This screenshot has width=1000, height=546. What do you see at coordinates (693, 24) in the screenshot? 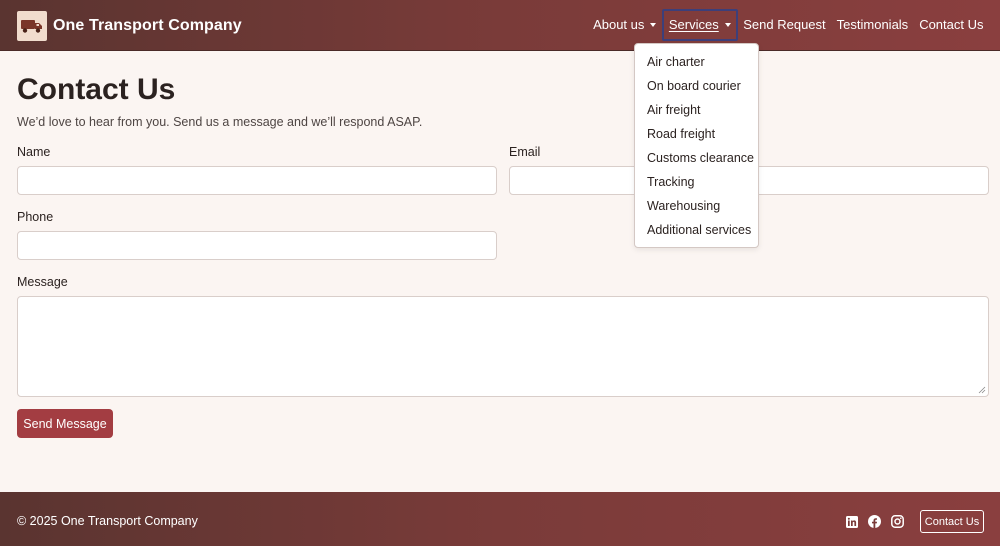
I see `nav-services-label: Services` at bounding box center [693, 24].